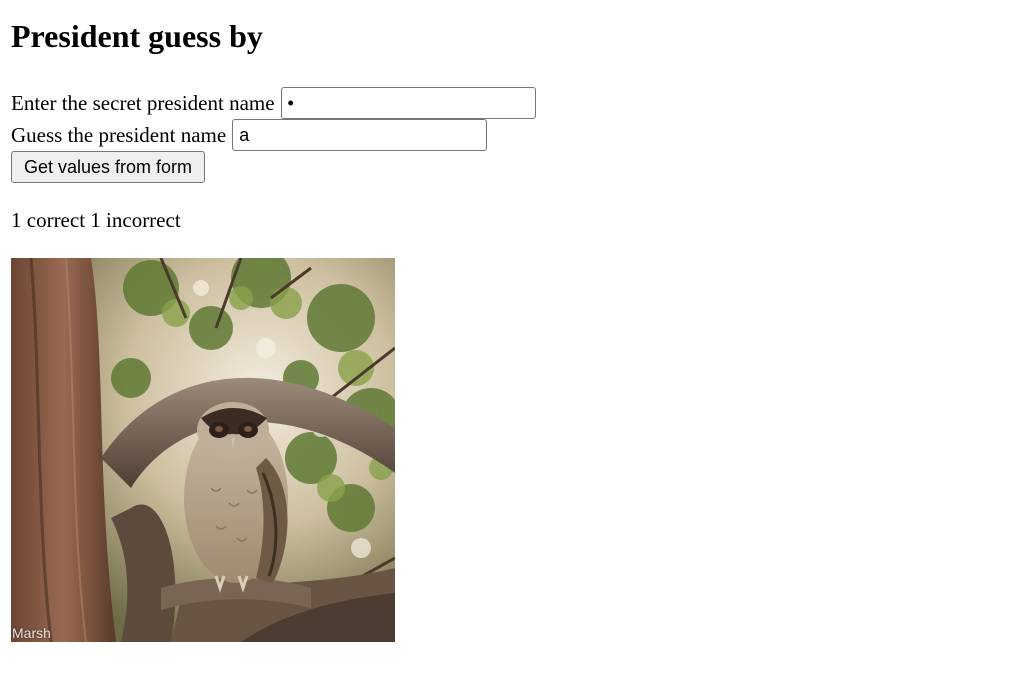  I want to click on guess-name-row: Guess the president name, so click(249, 135).